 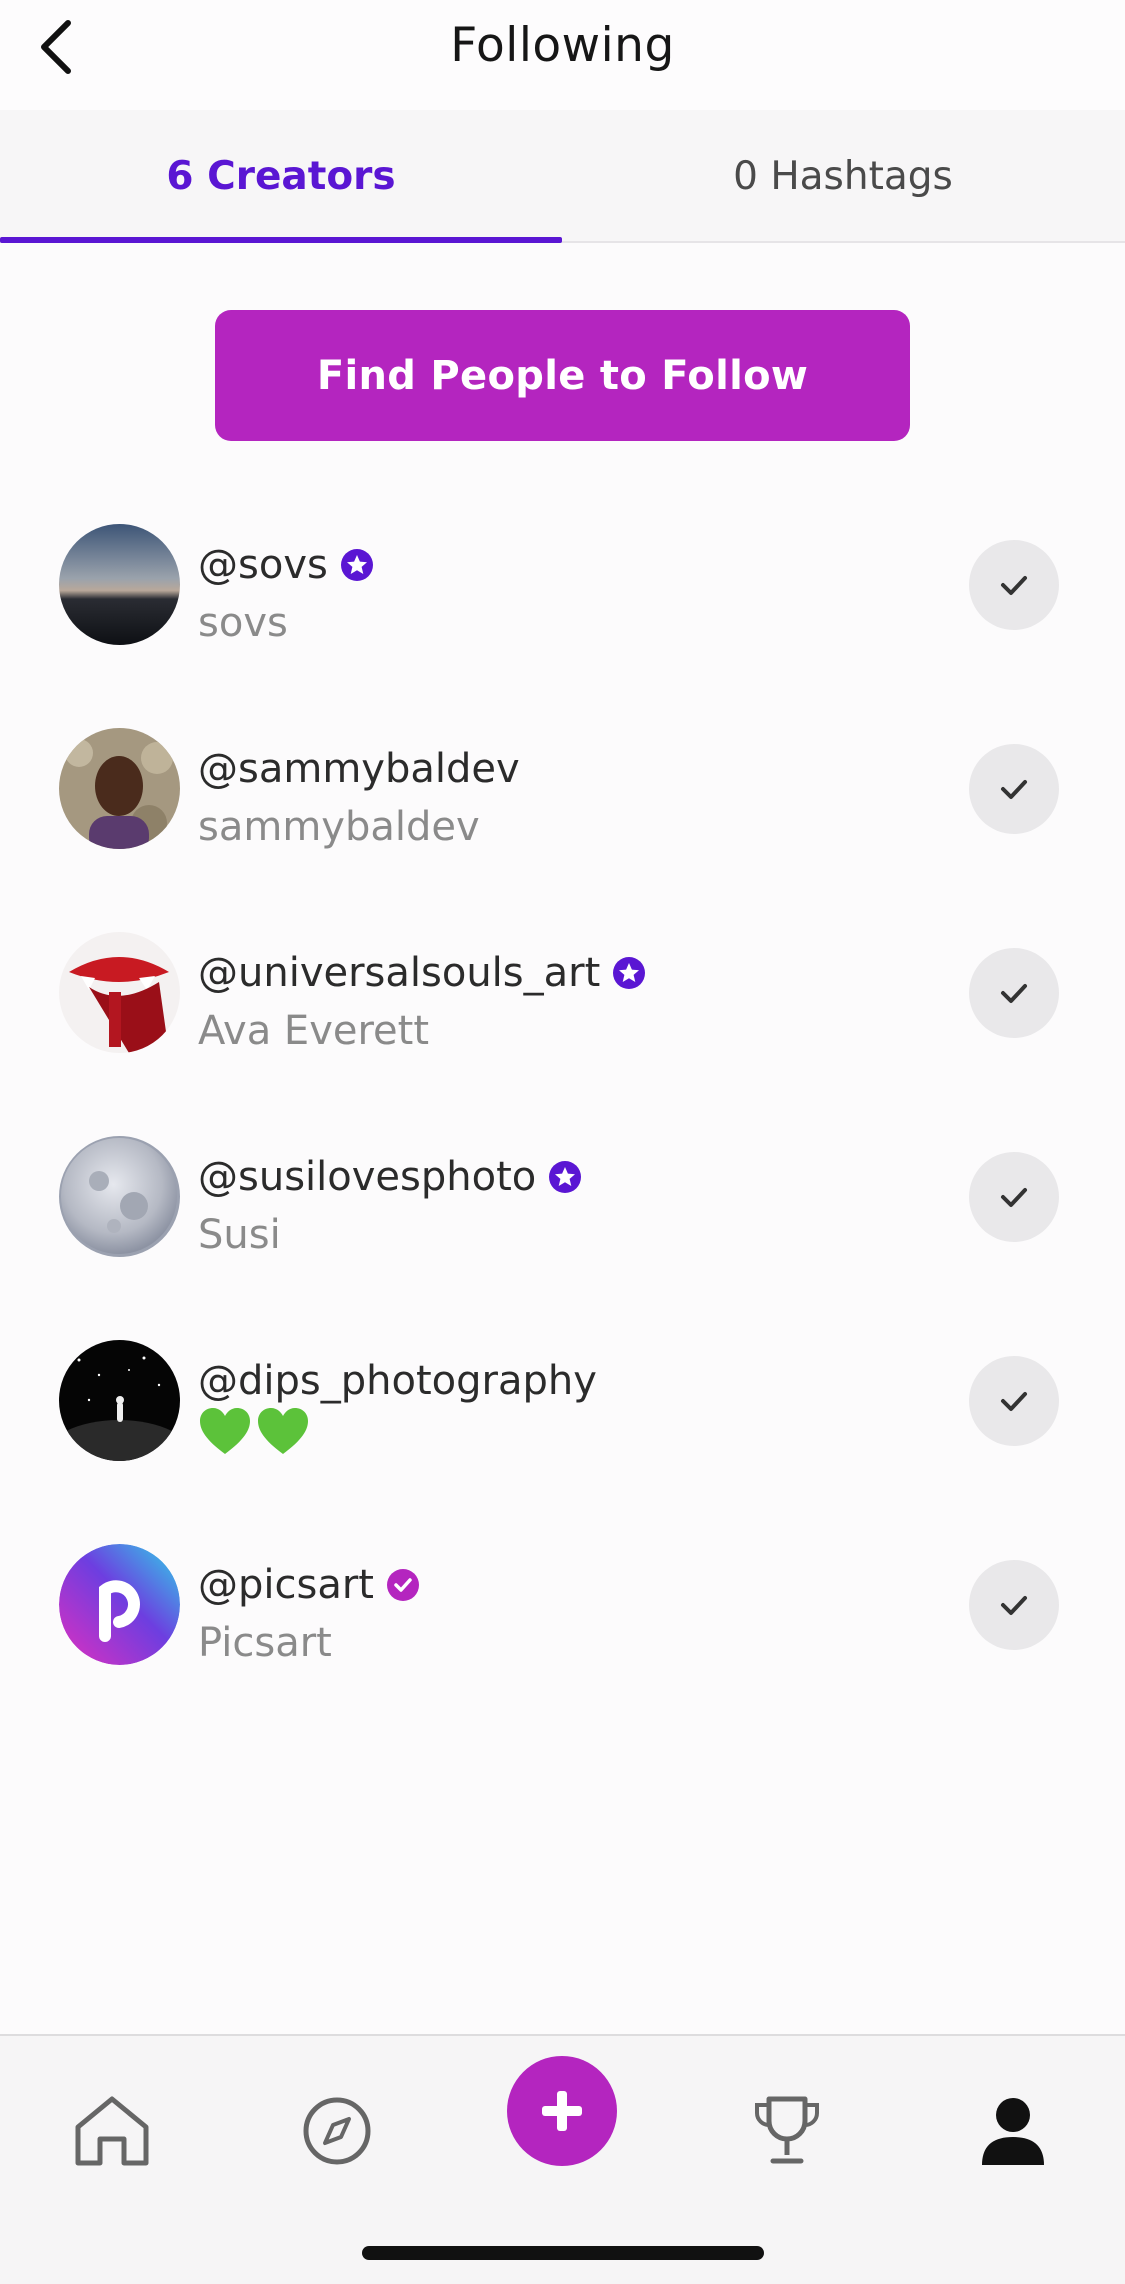 What do you see at coordinates (286, 1585) in the screenshot?
I see `creator-handle: @picsart` at bounding box center [286, 1585].